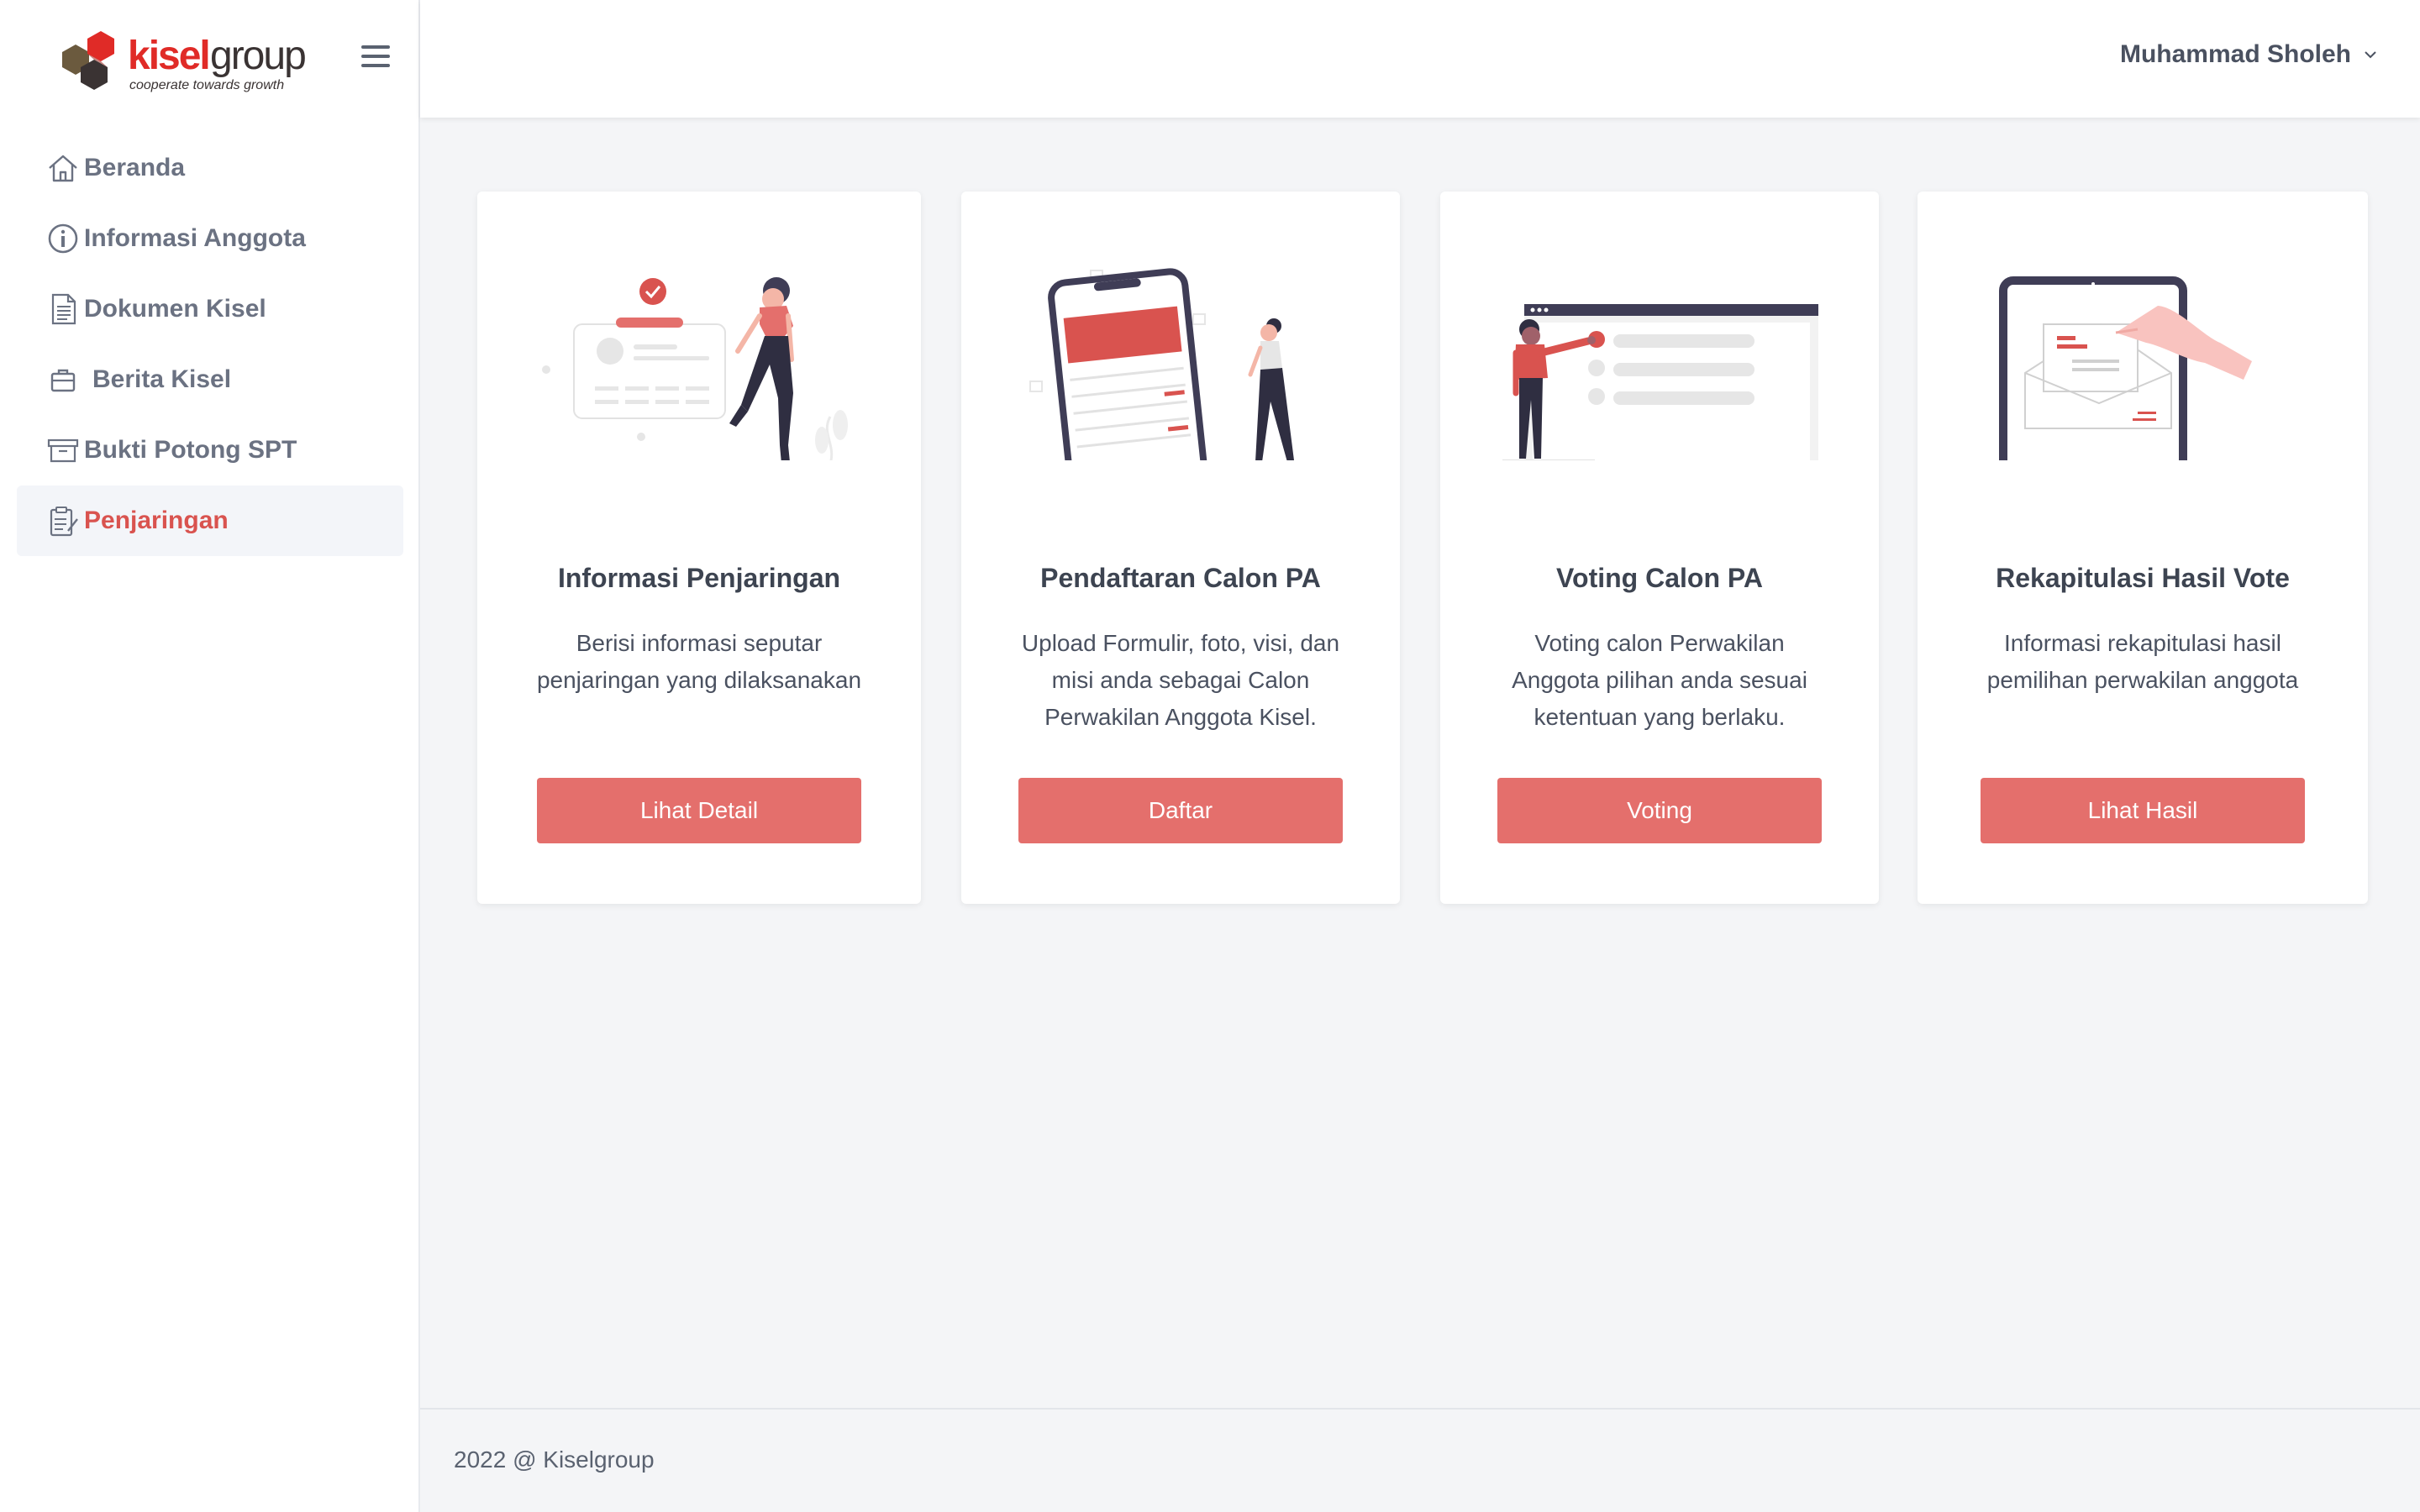 The image size is (2420, 1512). I want to click on daftar-button: Daftar, so click(1180, 810).